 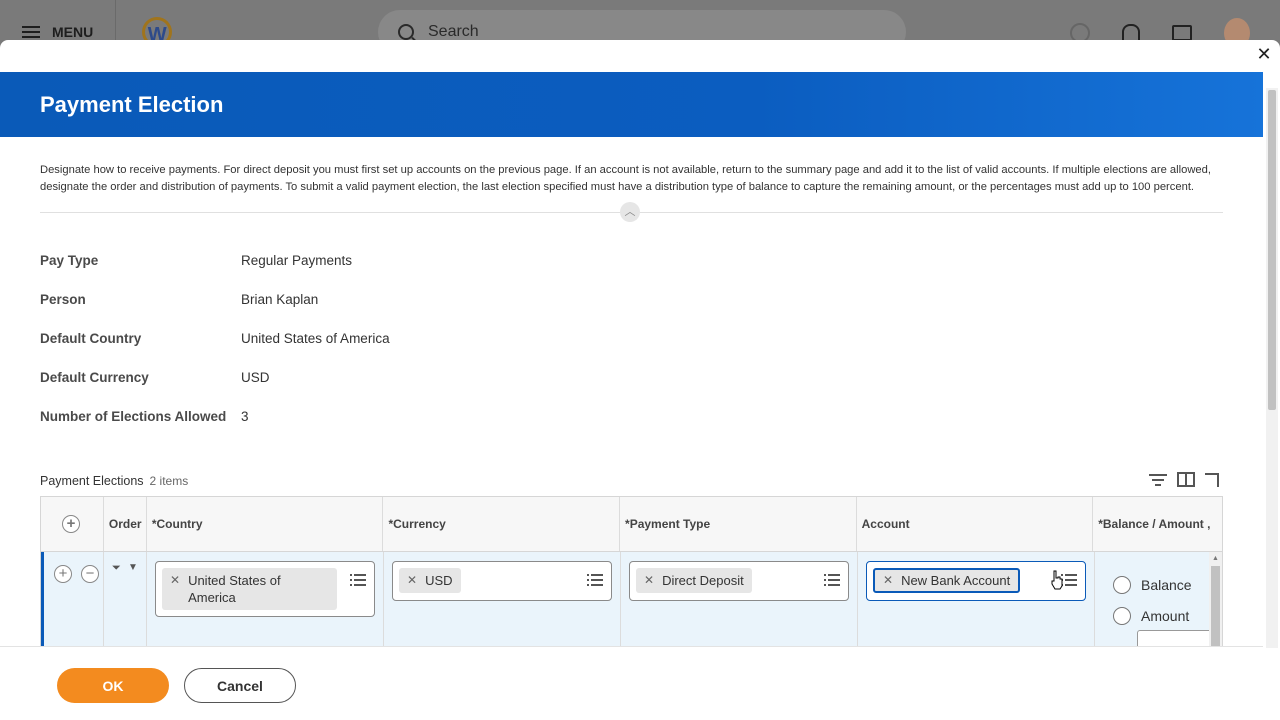 I want to click on move-to-bottom-icon: ⏷, so click(x=116, y=568).